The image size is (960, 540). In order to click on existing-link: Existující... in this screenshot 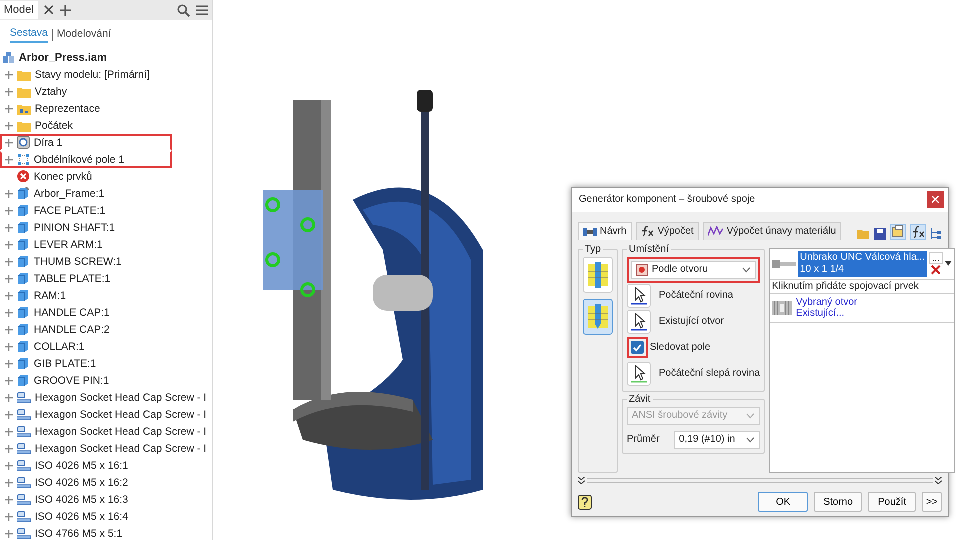, I will do `click(827, 313)`.